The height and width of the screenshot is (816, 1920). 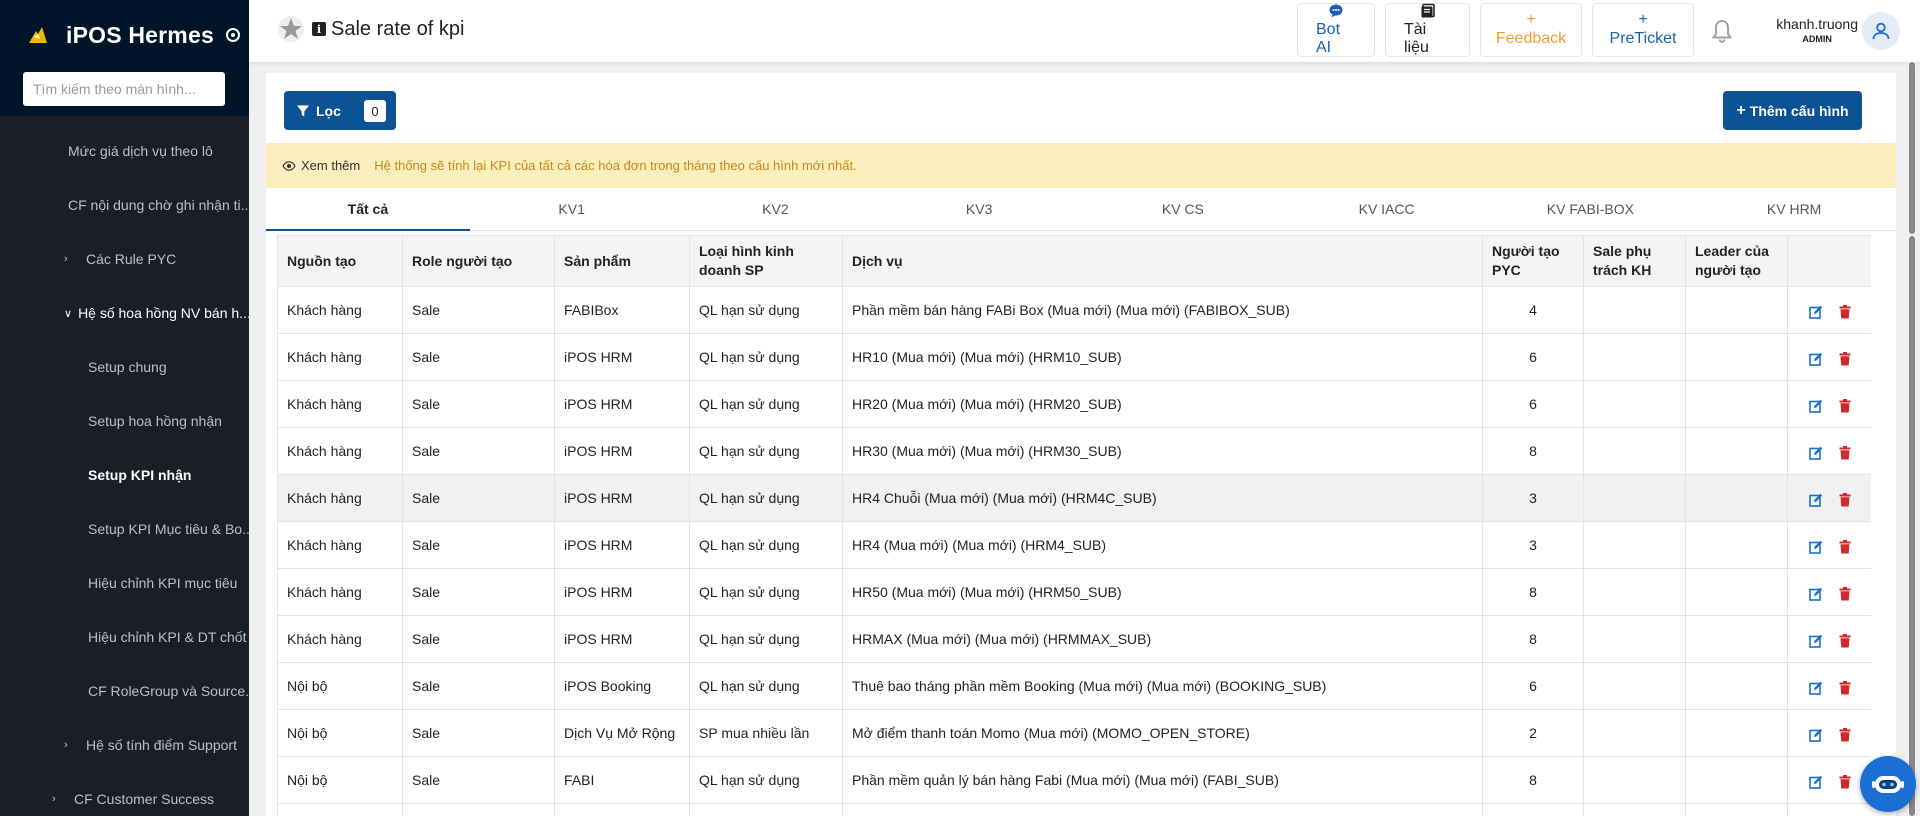 I want to click on tab-3: KV3, so click(x=979, y=209).